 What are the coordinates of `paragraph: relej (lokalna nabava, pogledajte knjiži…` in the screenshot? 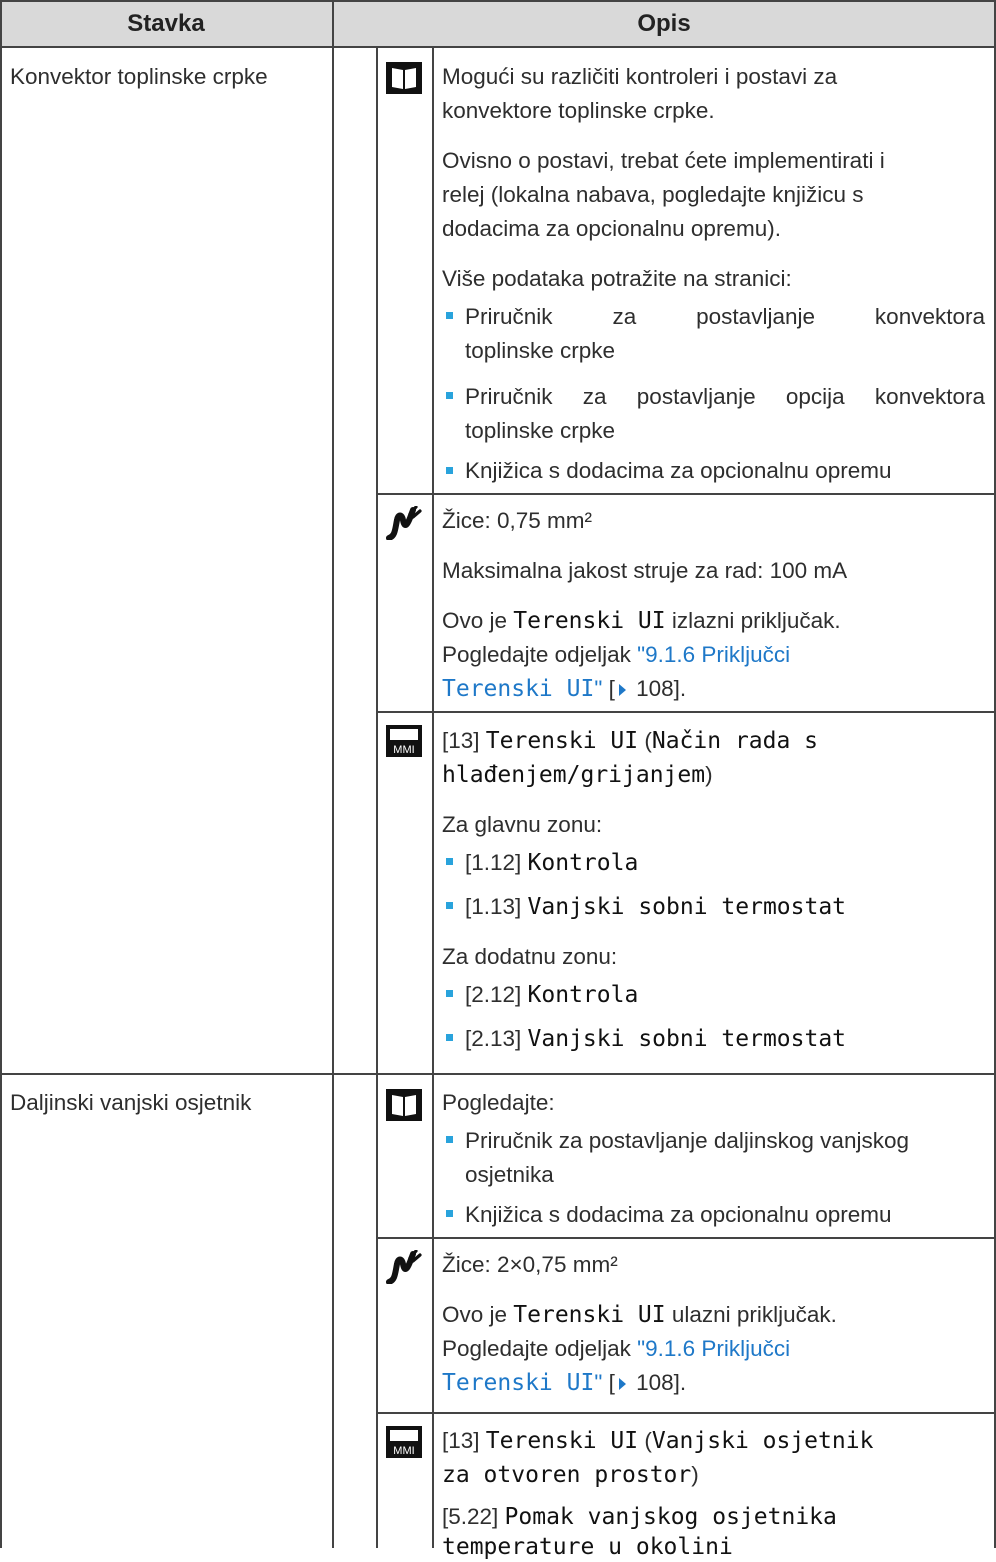 It's located at (653, 194).